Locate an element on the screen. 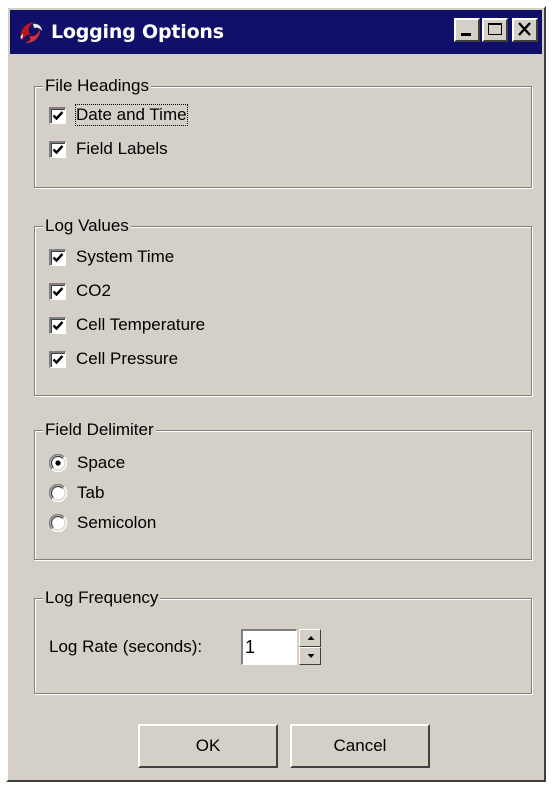 The width and height of the screenshot is (552, 788). co2-checkbox is located at coordinates (57, 291).